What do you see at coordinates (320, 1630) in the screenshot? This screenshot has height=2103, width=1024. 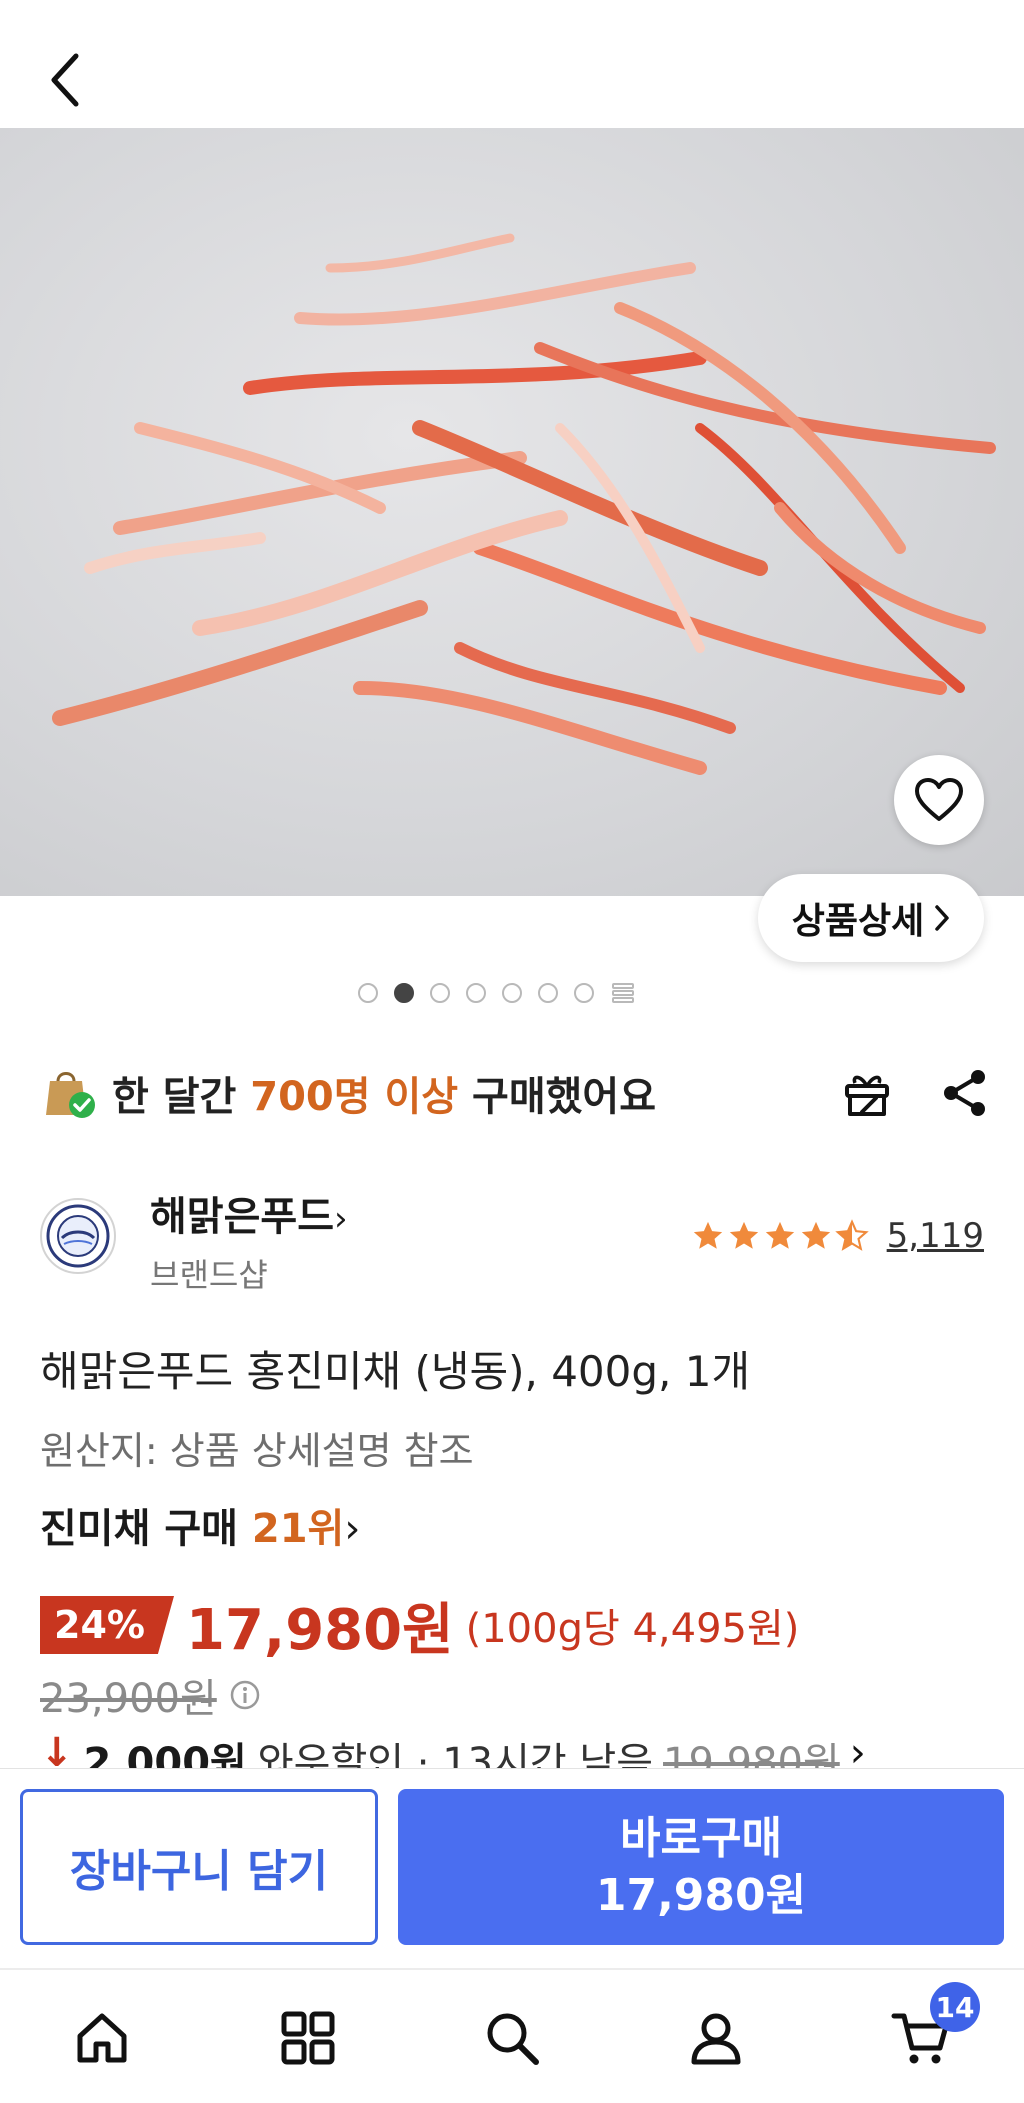 I see `sale-price: 17,980원` at bounding box center [320, 1630].